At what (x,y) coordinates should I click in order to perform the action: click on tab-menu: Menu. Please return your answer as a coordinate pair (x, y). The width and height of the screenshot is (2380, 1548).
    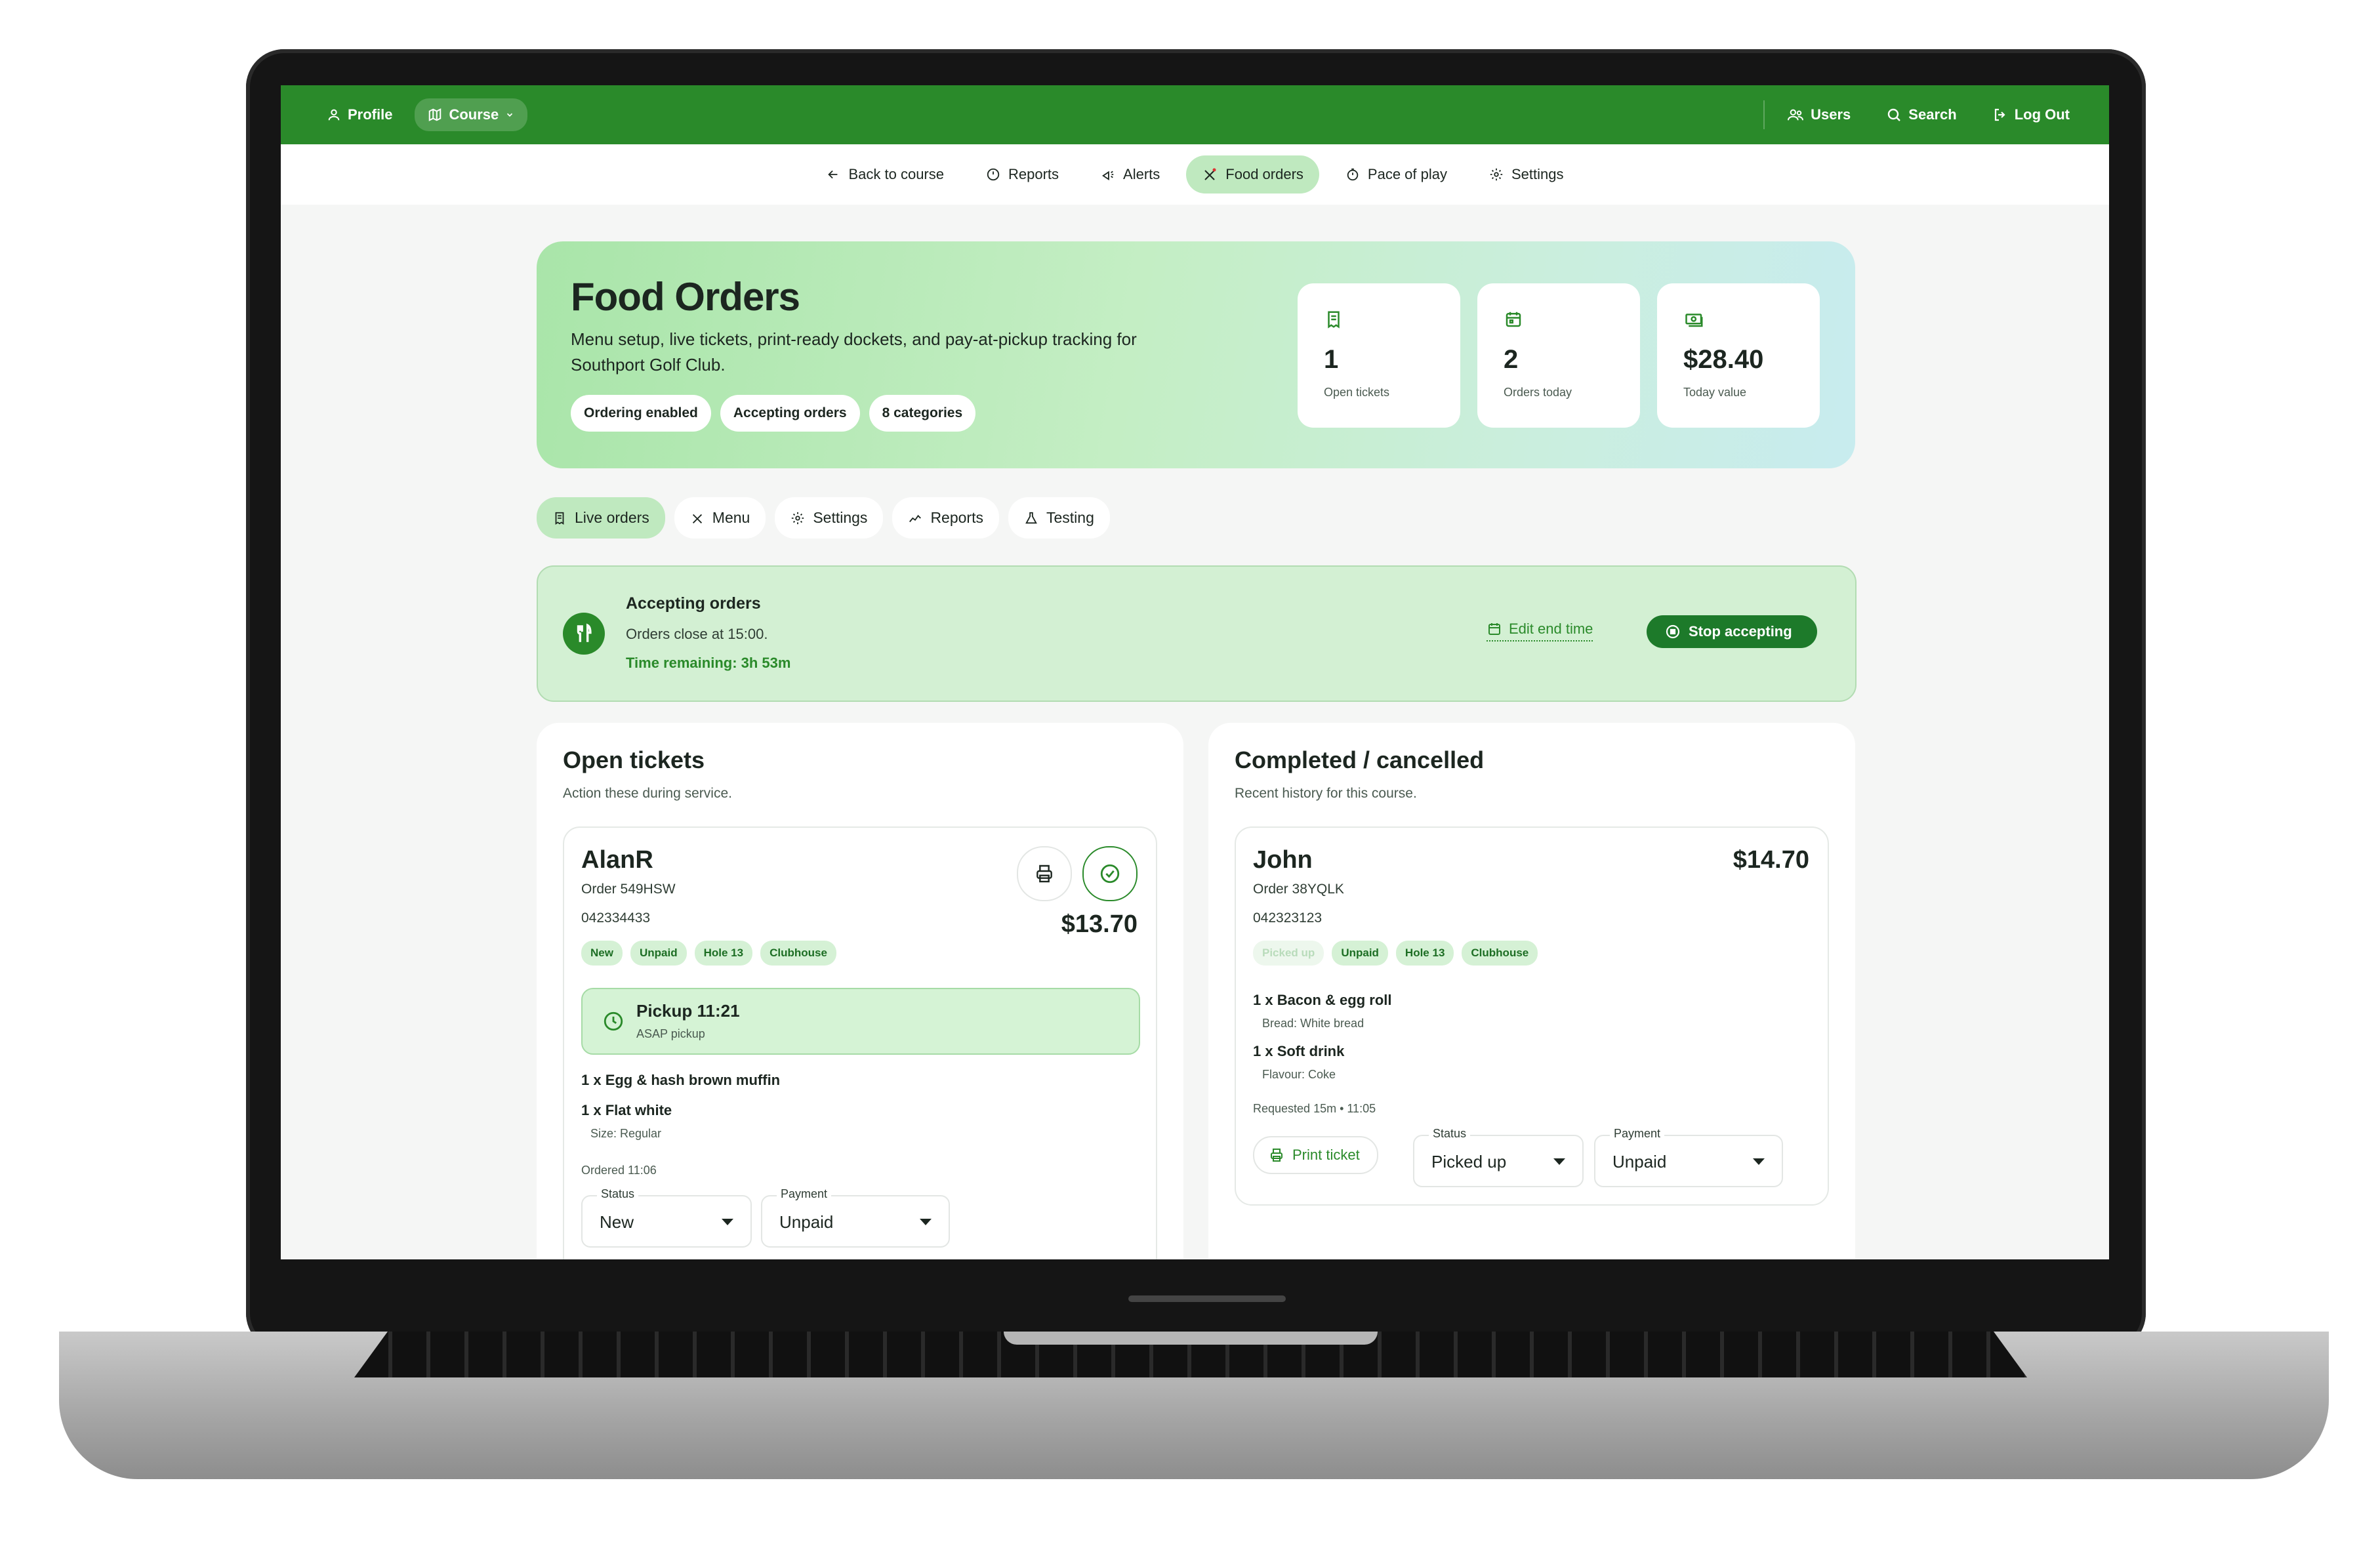
    Looking at the image, I should click on (720, 518).